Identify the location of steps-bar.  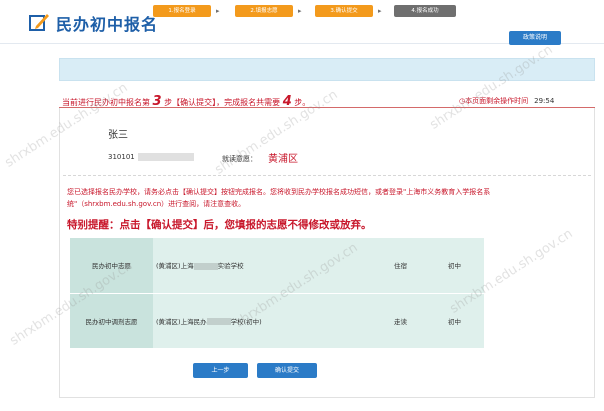
(327, 69).